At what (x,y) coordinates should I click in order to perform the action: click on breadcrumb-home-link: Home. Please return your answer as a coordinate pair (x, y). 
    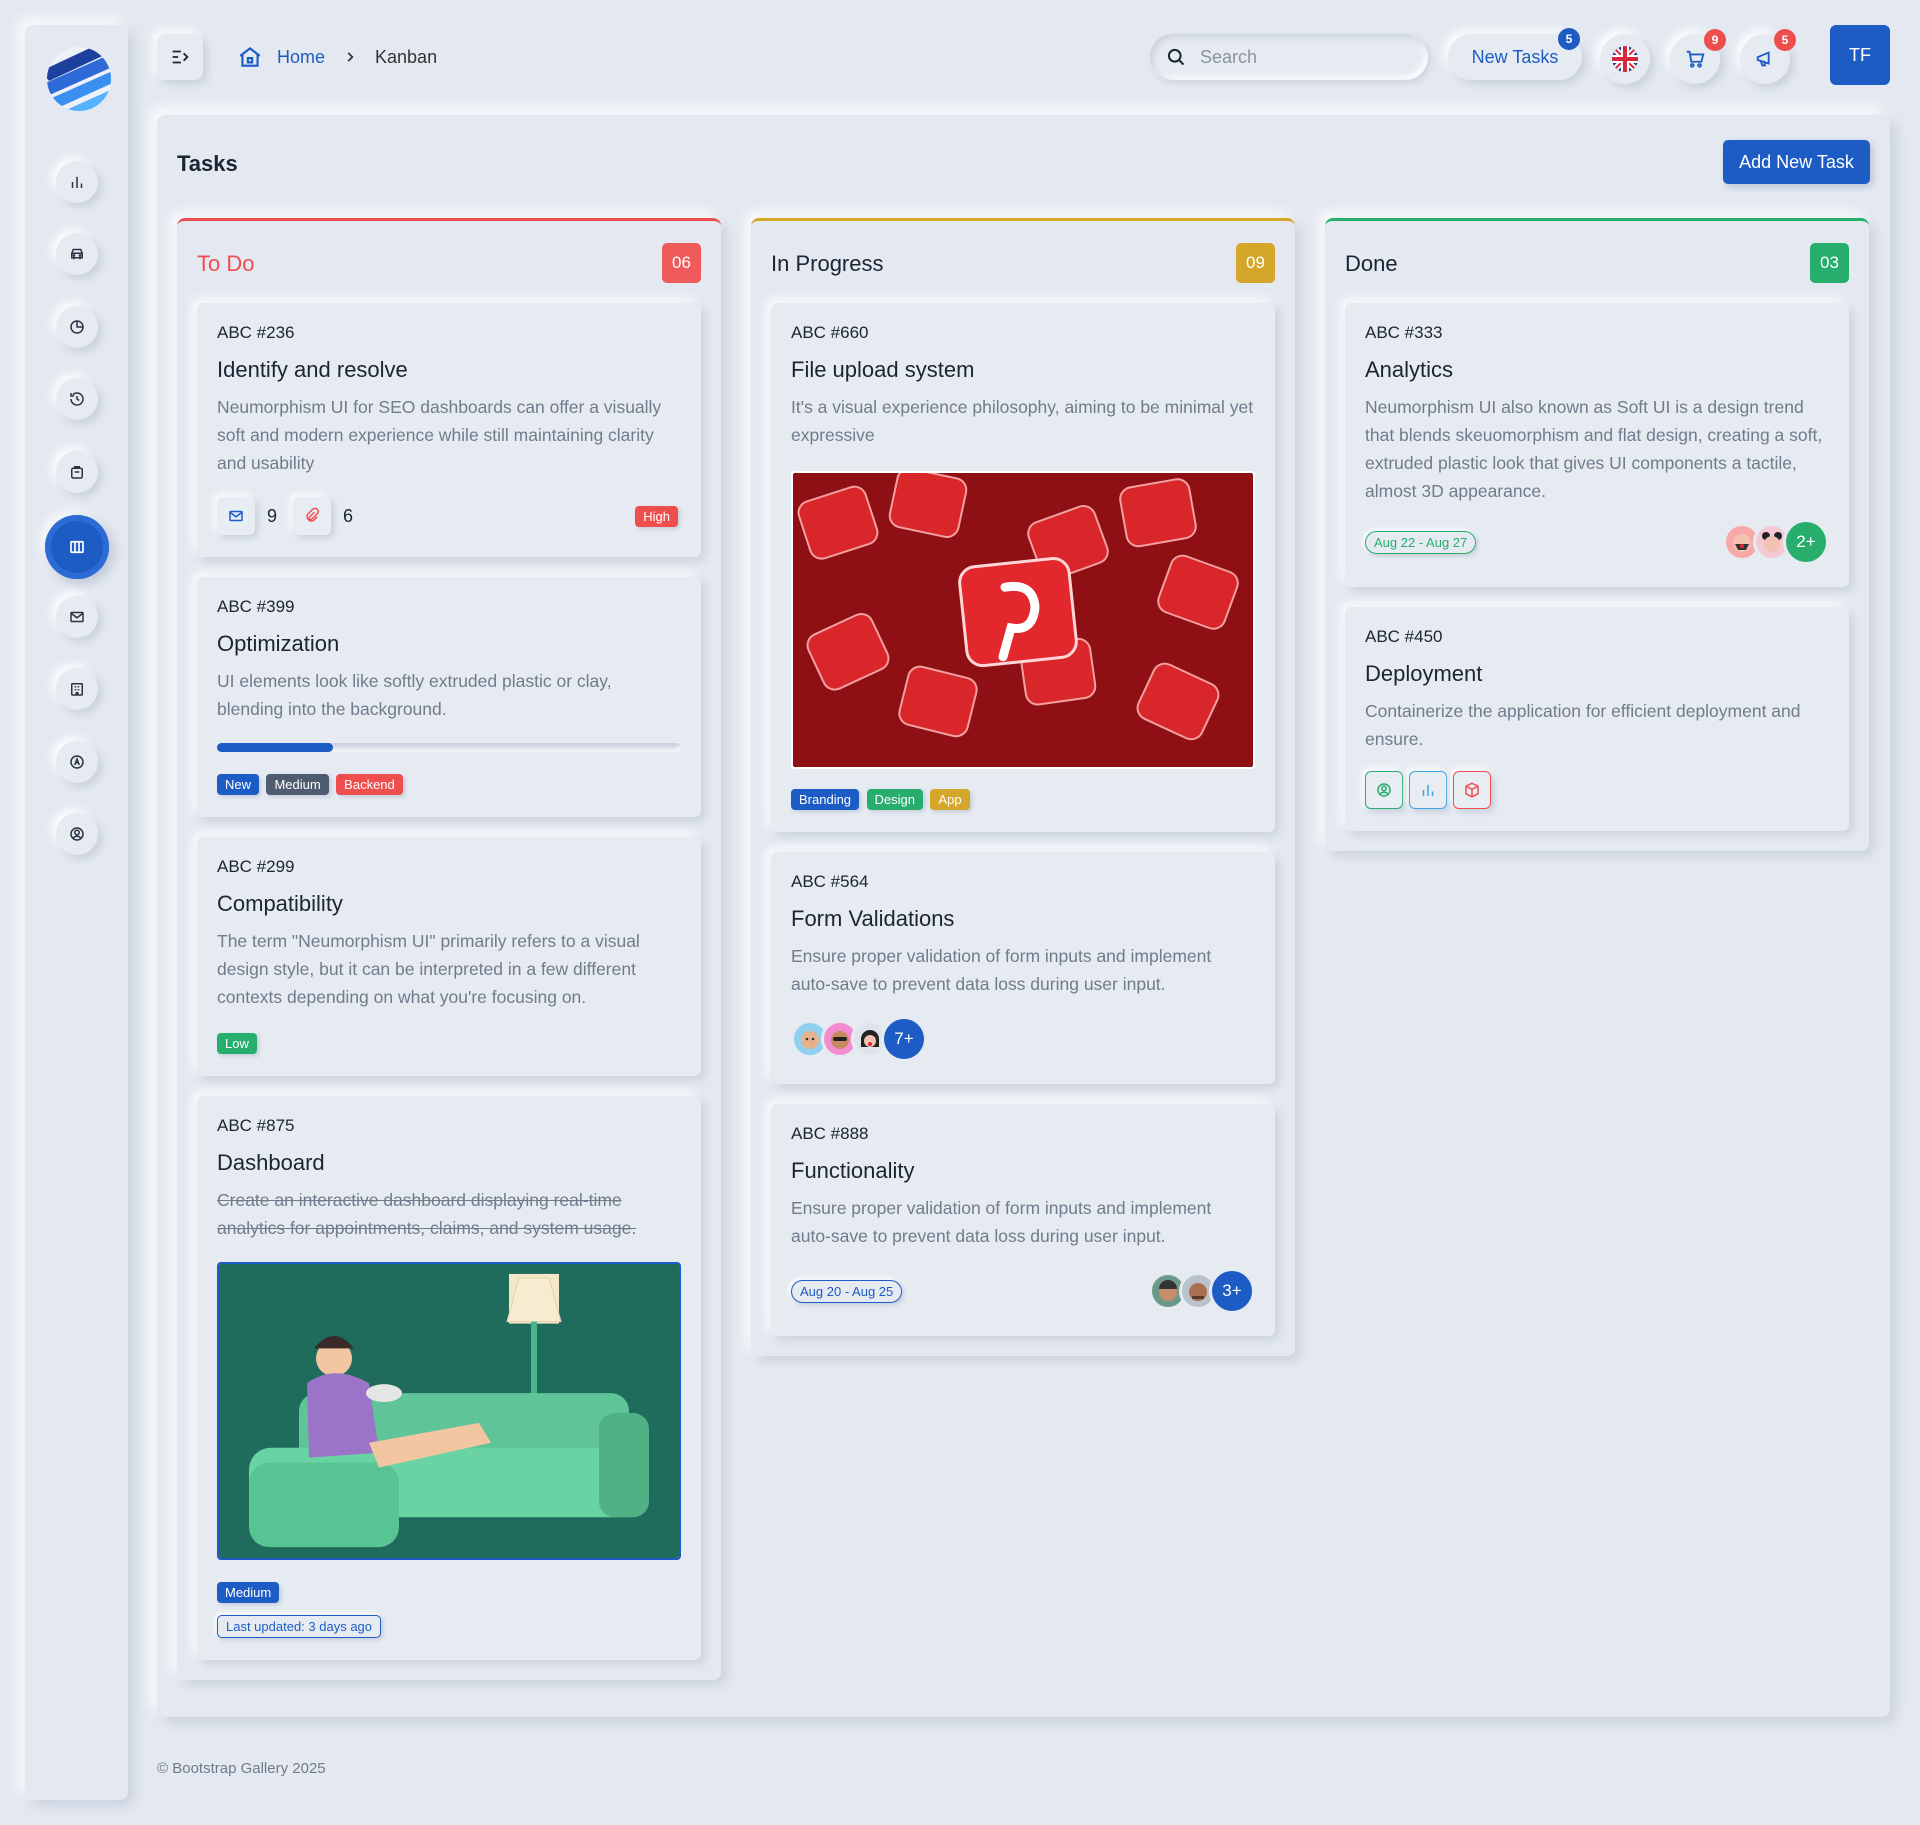
    Looking at the image, I should click on (301, 57).